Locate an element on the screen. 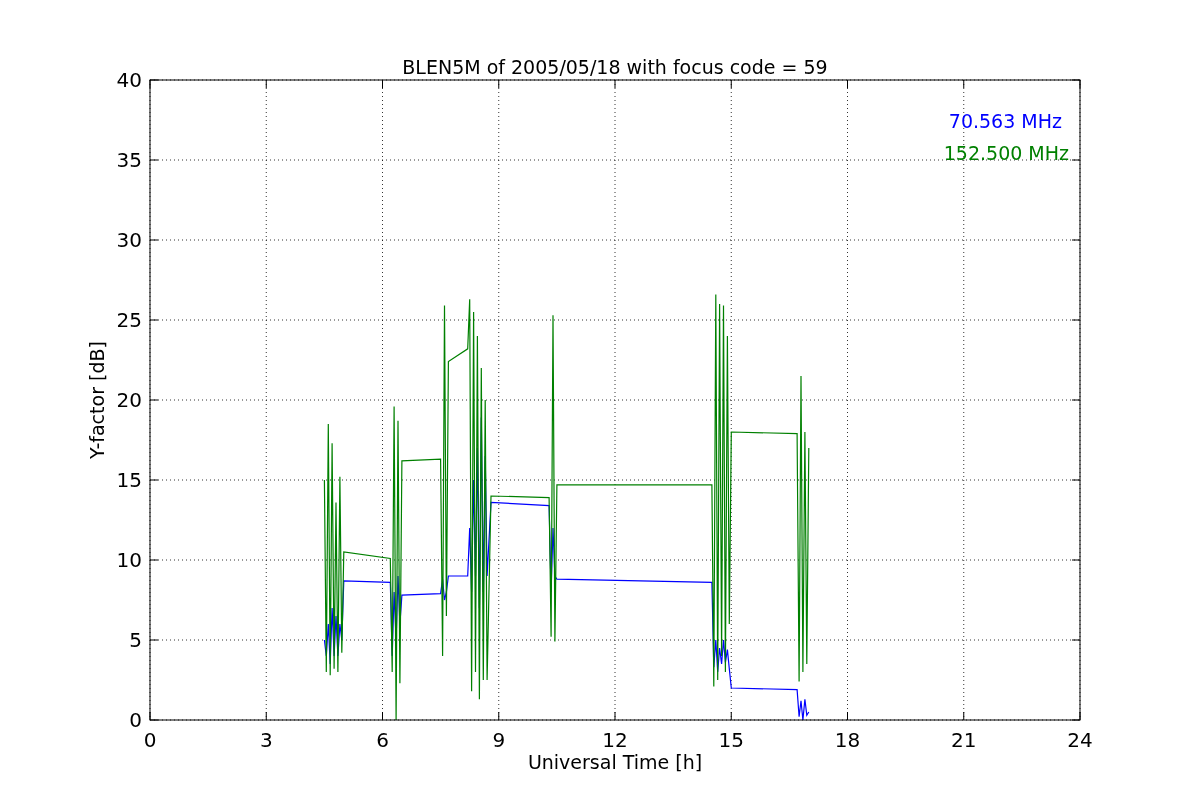 This screenshot has height=800, width=1200. y-tick-label: 40 is located at coordinates (129, 80).